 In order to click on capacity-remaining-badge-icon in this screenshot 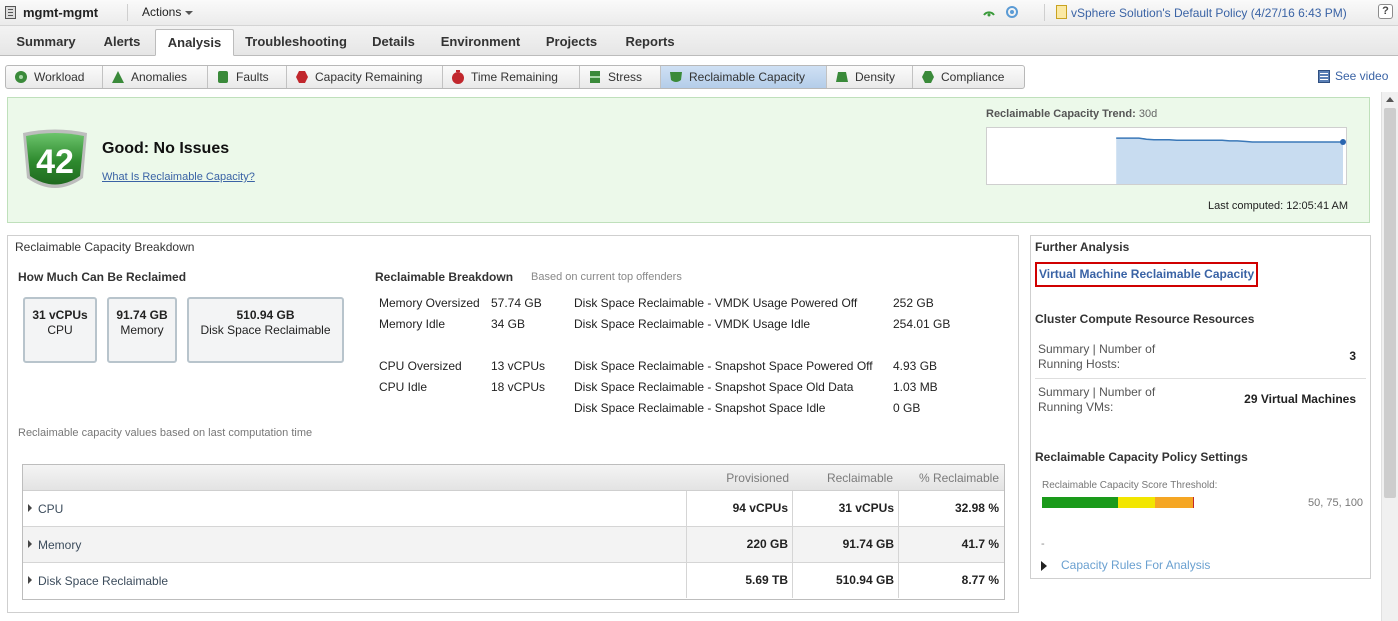, I will do `click(302, 77)`.